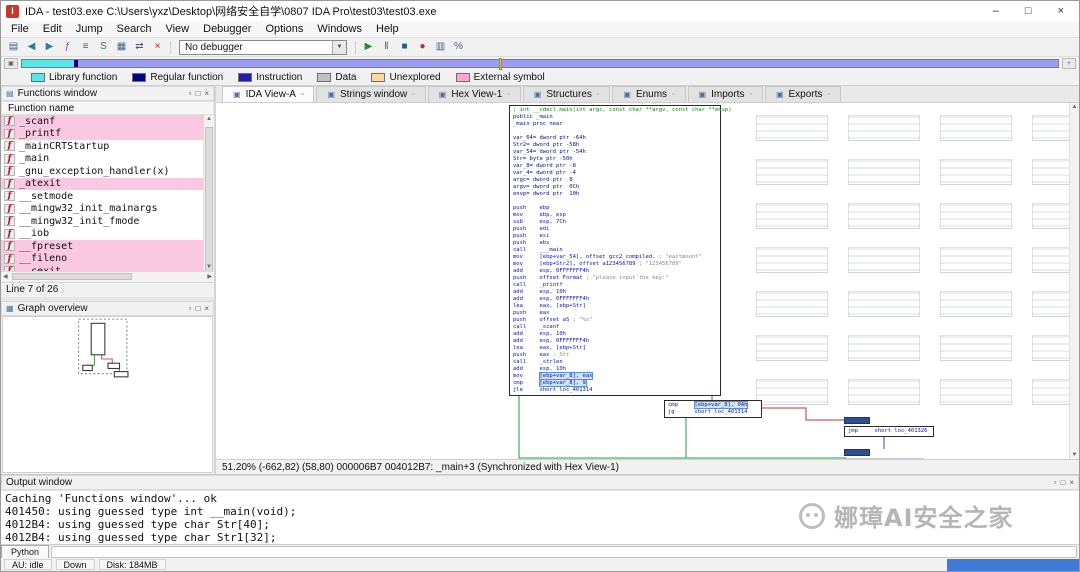 The height and width of the screenshot is (572, 1080). What do you see at coordinates (52, 29) in the screenshot?
I see `menu-edit: Edit` at bounding box center [52, 29].